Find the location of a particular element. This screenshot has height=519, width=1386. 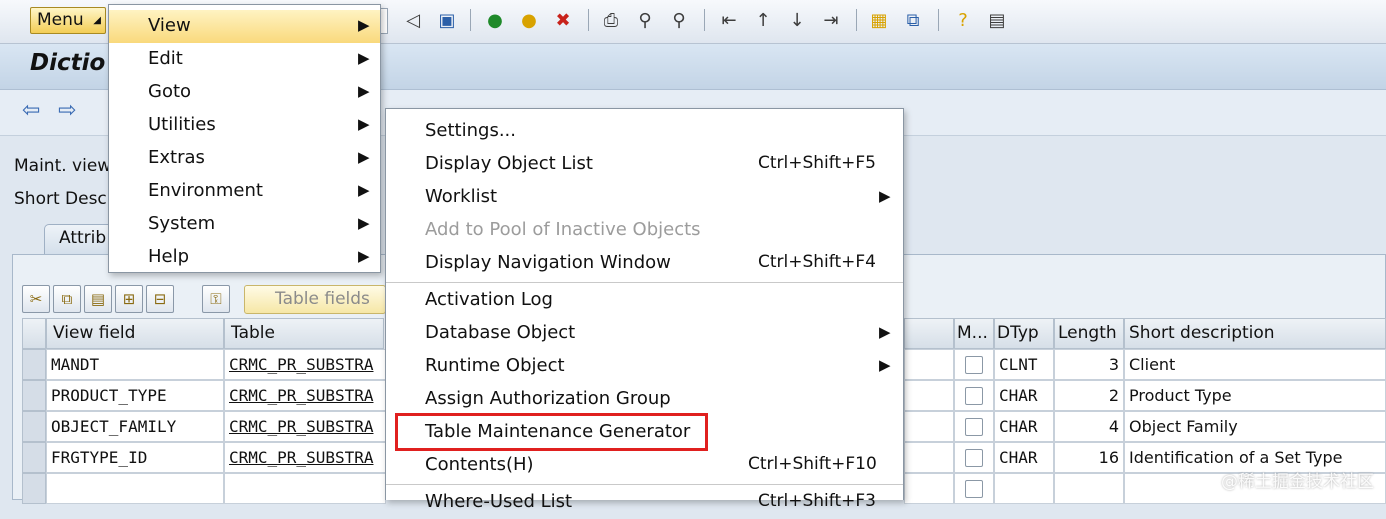

menu-item-display-navigation-window: Display Navigation Window Ctrl+Shift+F4 is located at coordinates (644, 263).